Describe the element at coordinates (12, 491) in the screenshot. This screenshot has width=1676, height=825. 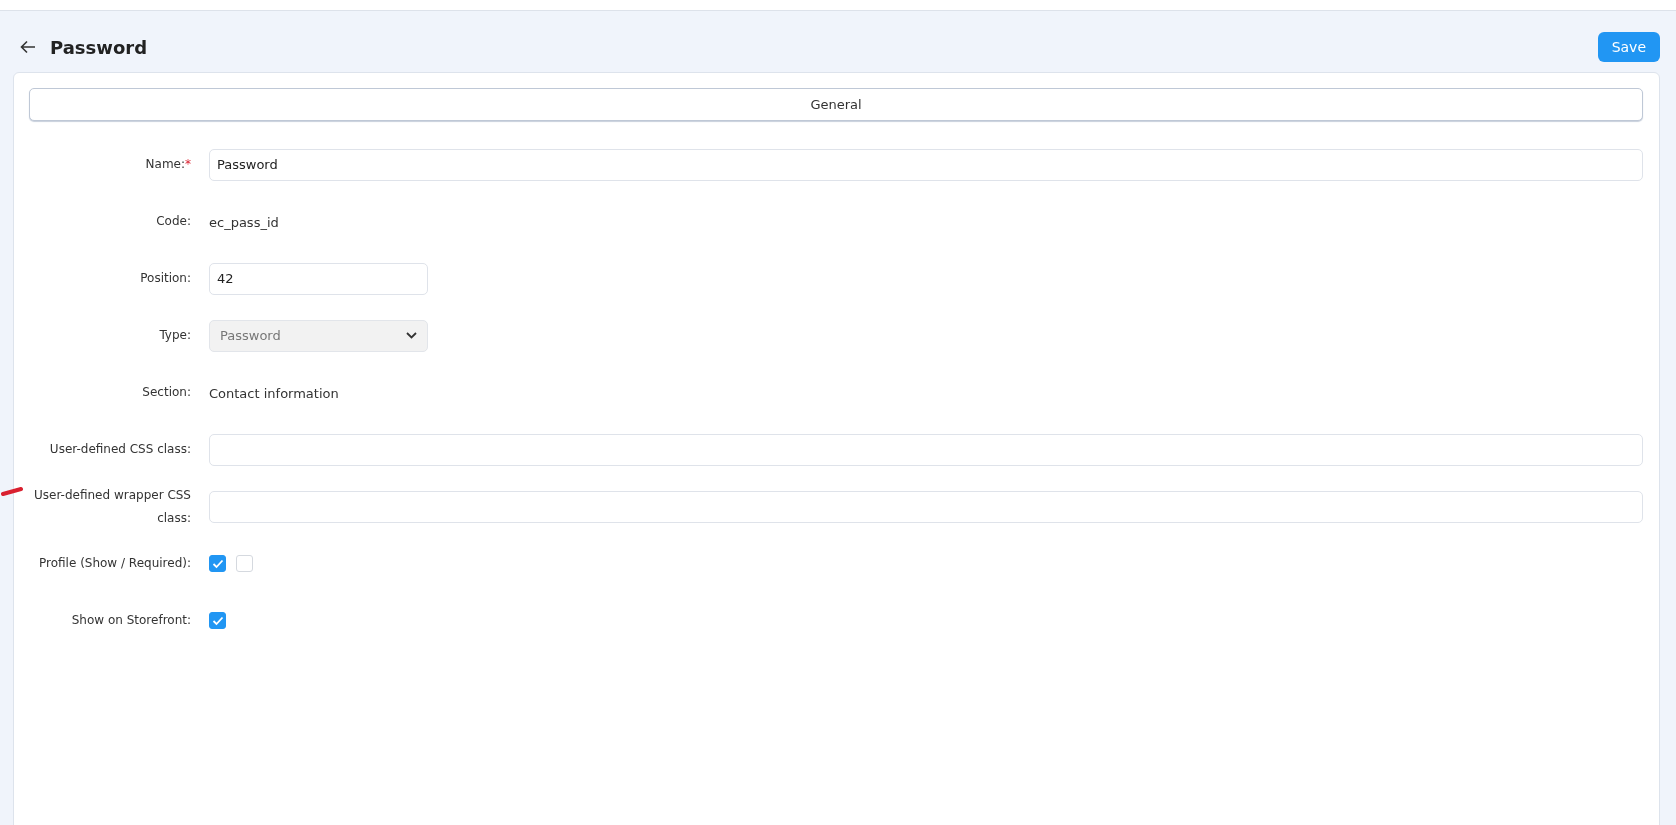
I see `annotation-mark` at that location.